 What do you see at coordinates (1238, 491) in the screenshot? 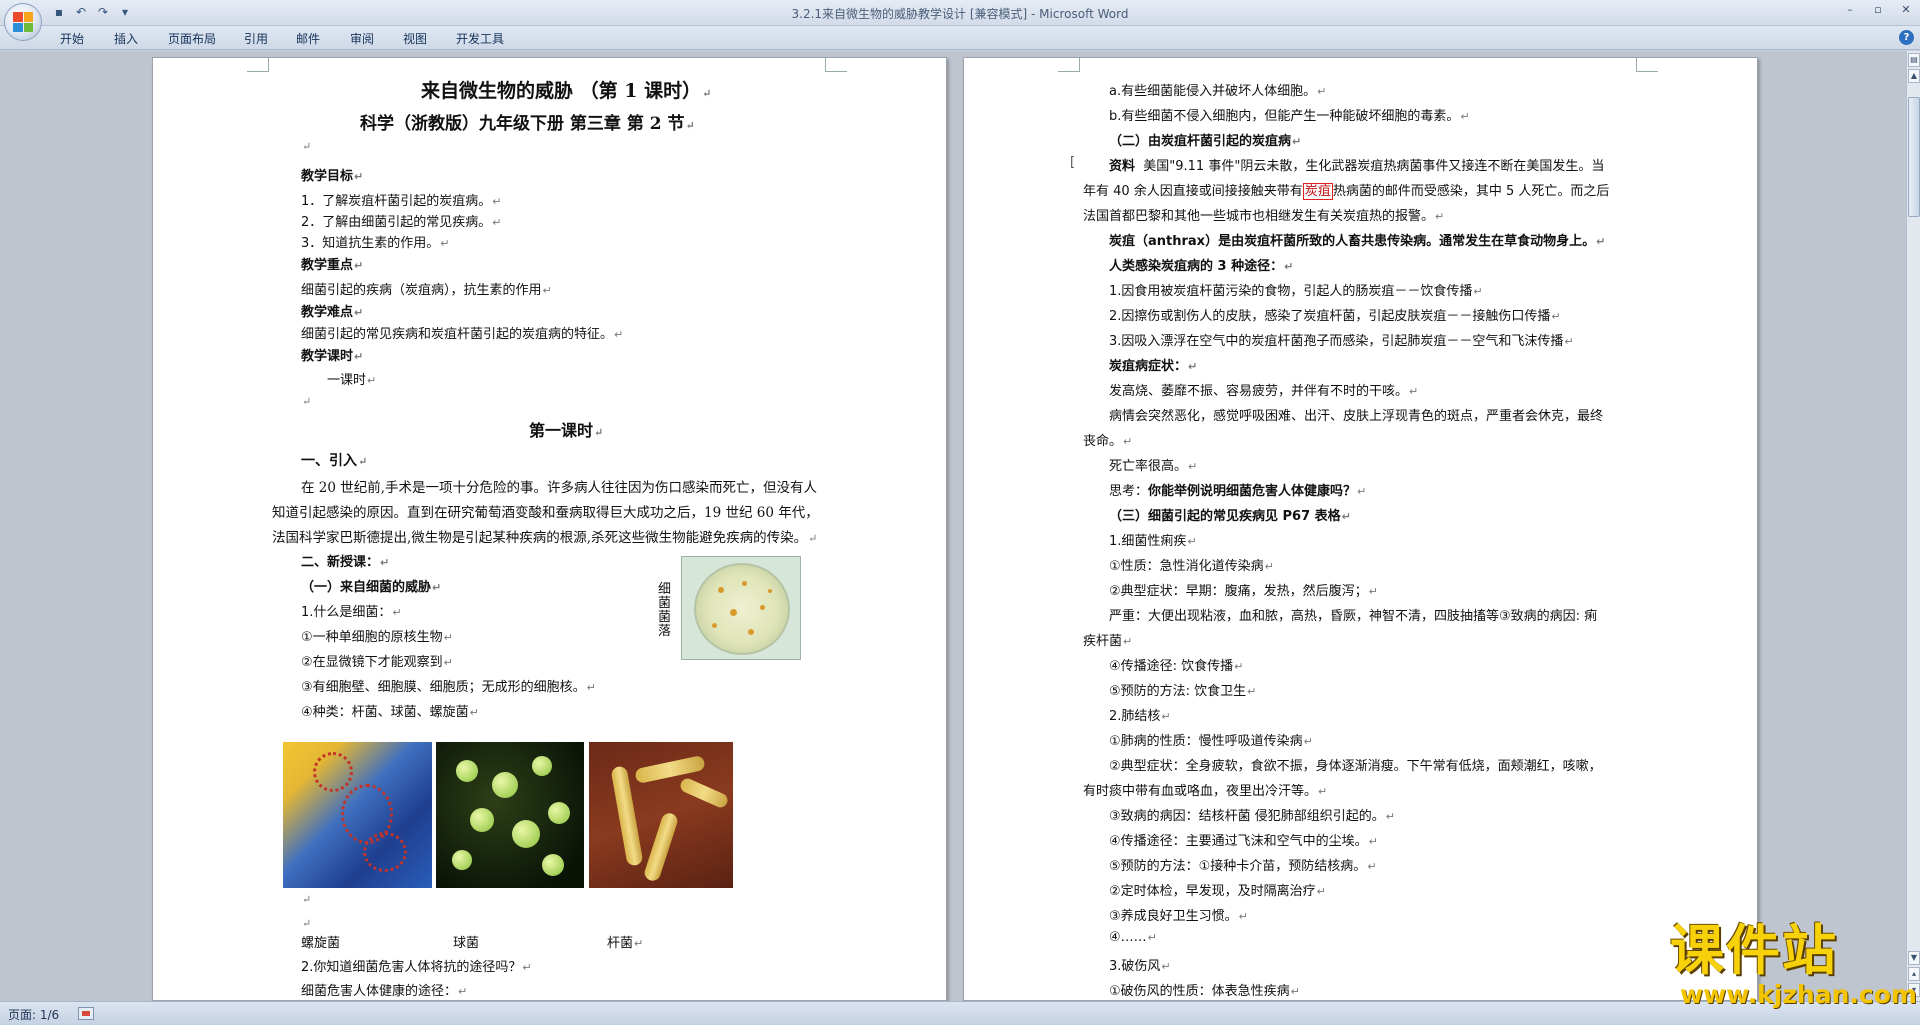
I see `think-line: 思考：你能举例说明细菌危害人体健康吗？↵` at bounding box center [1238, 491].